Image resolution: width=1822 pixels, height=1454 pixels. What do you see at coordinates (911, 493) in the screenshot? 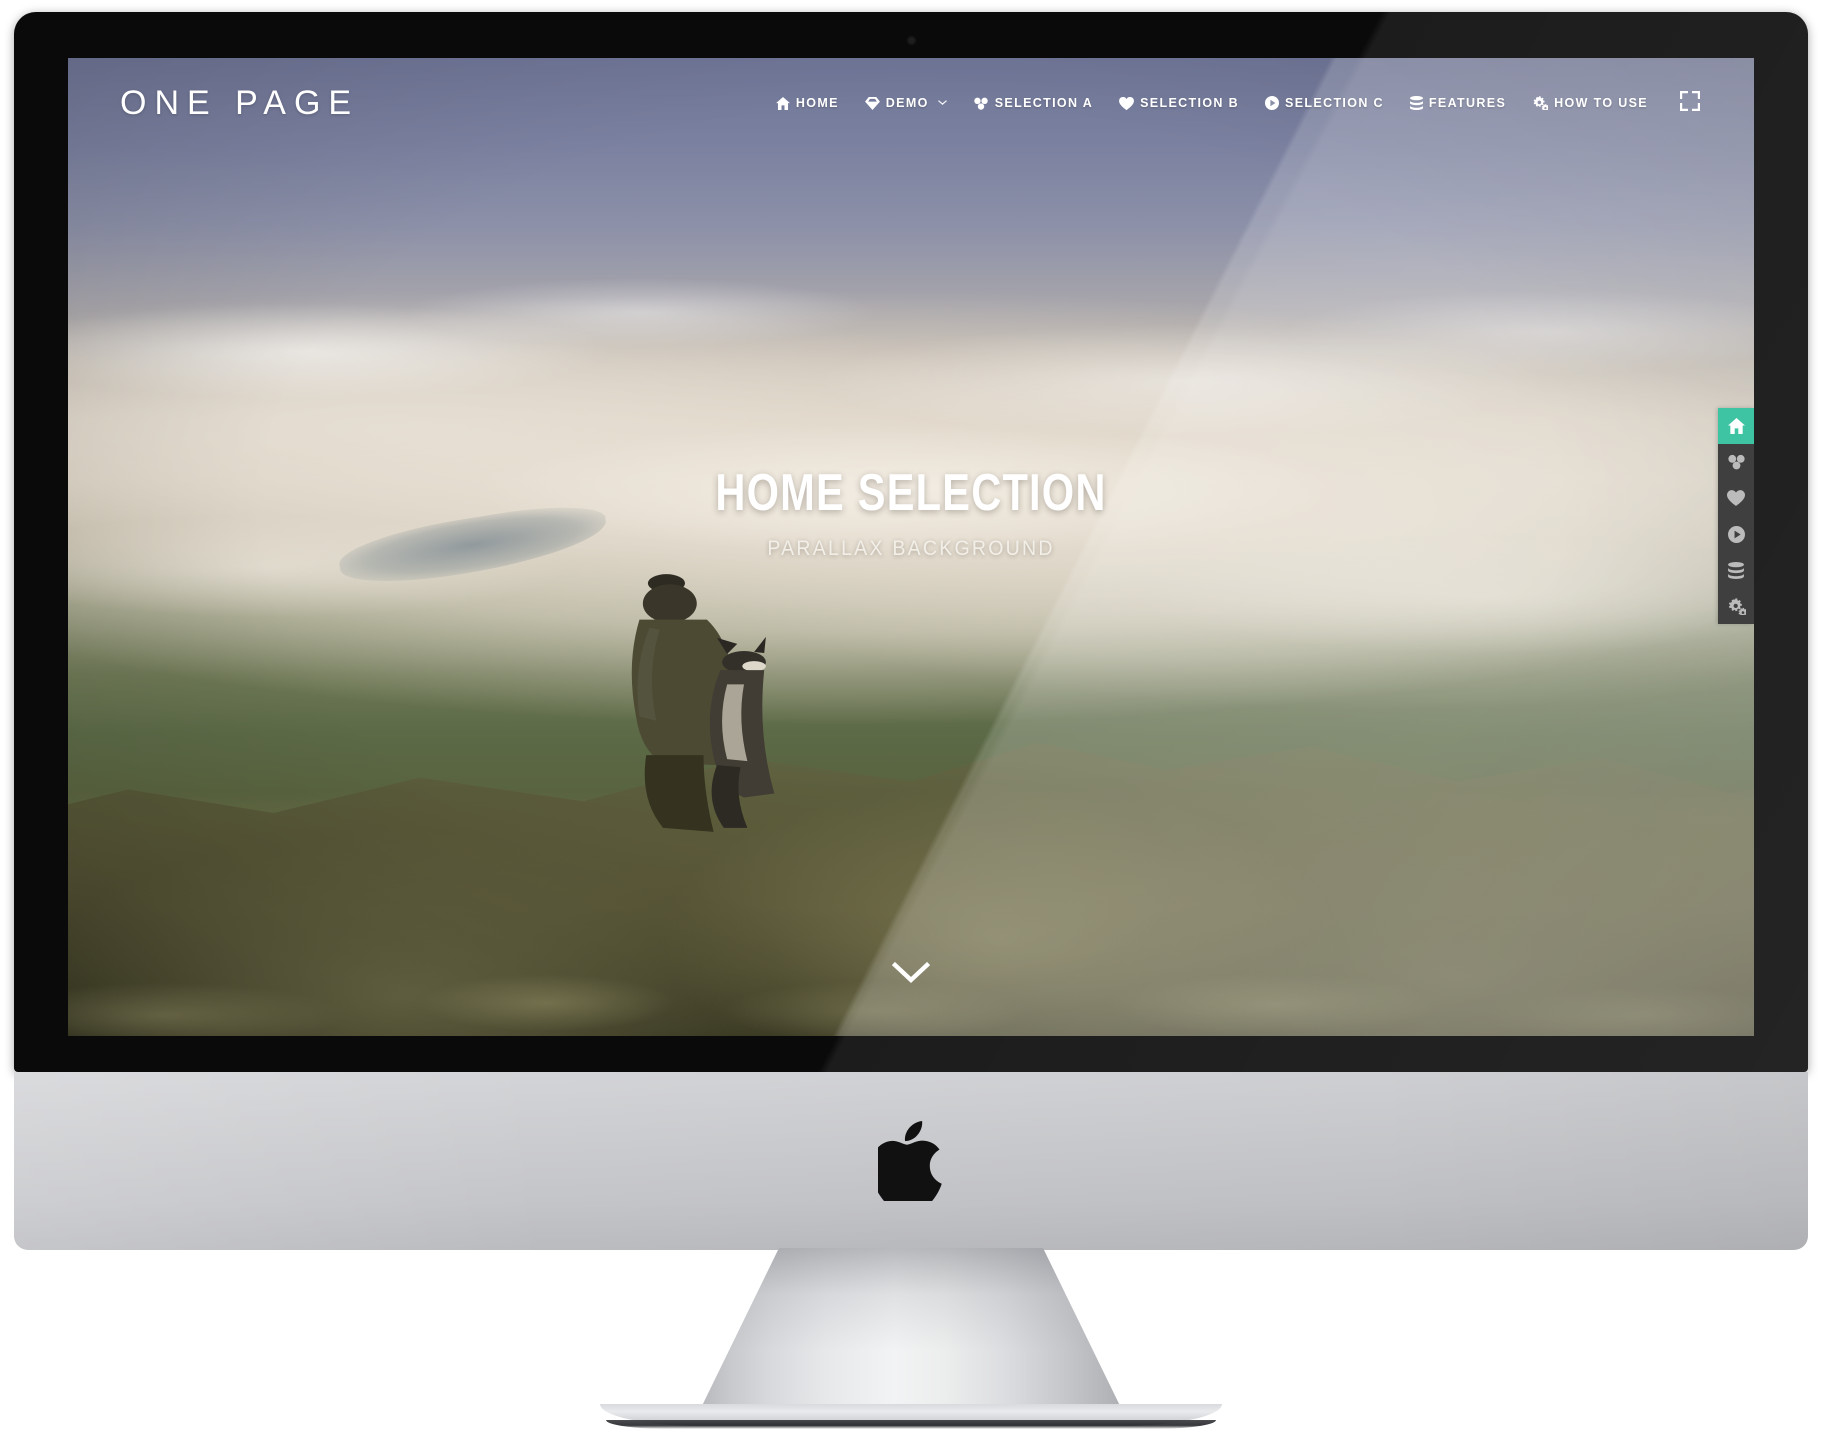
I see `hero-title: HOME SELECTION` at bounding box center [911, 493].